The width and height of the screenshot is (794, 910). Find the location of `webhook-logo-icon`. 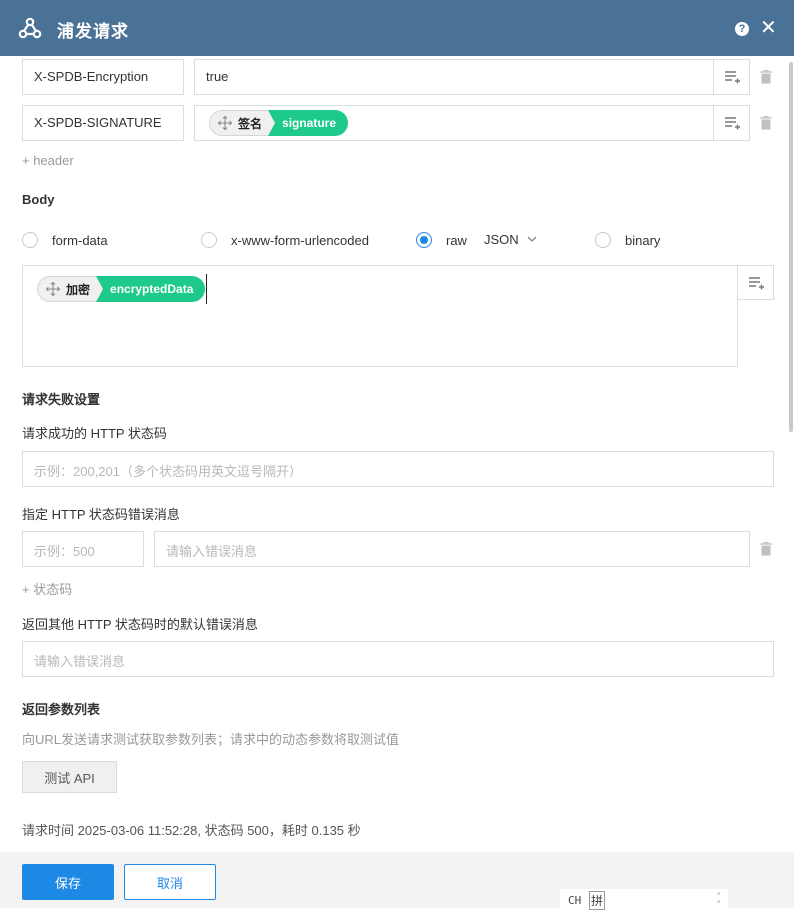

webhook-logo-icon is located at coordinates (30, 28).